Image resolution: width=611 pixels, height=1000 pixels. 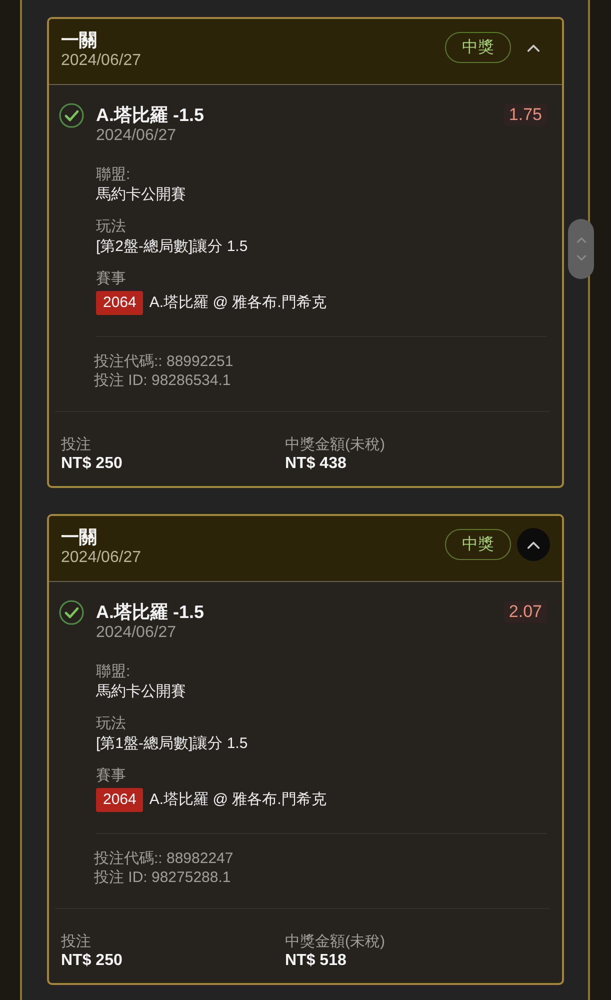 What do you see at coordinates (164, 858) in the screenshot?
I see `reference-text: 投注代碼:: 88982247` at bounding box center [164, 858].